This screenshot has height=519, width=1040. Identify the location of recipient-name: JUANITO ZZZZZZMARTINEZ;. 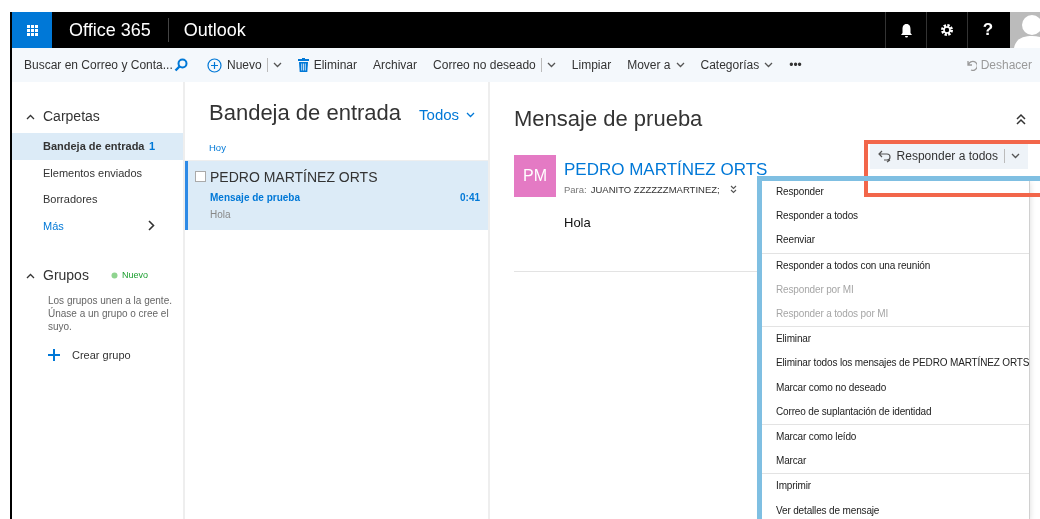
(655, 189).